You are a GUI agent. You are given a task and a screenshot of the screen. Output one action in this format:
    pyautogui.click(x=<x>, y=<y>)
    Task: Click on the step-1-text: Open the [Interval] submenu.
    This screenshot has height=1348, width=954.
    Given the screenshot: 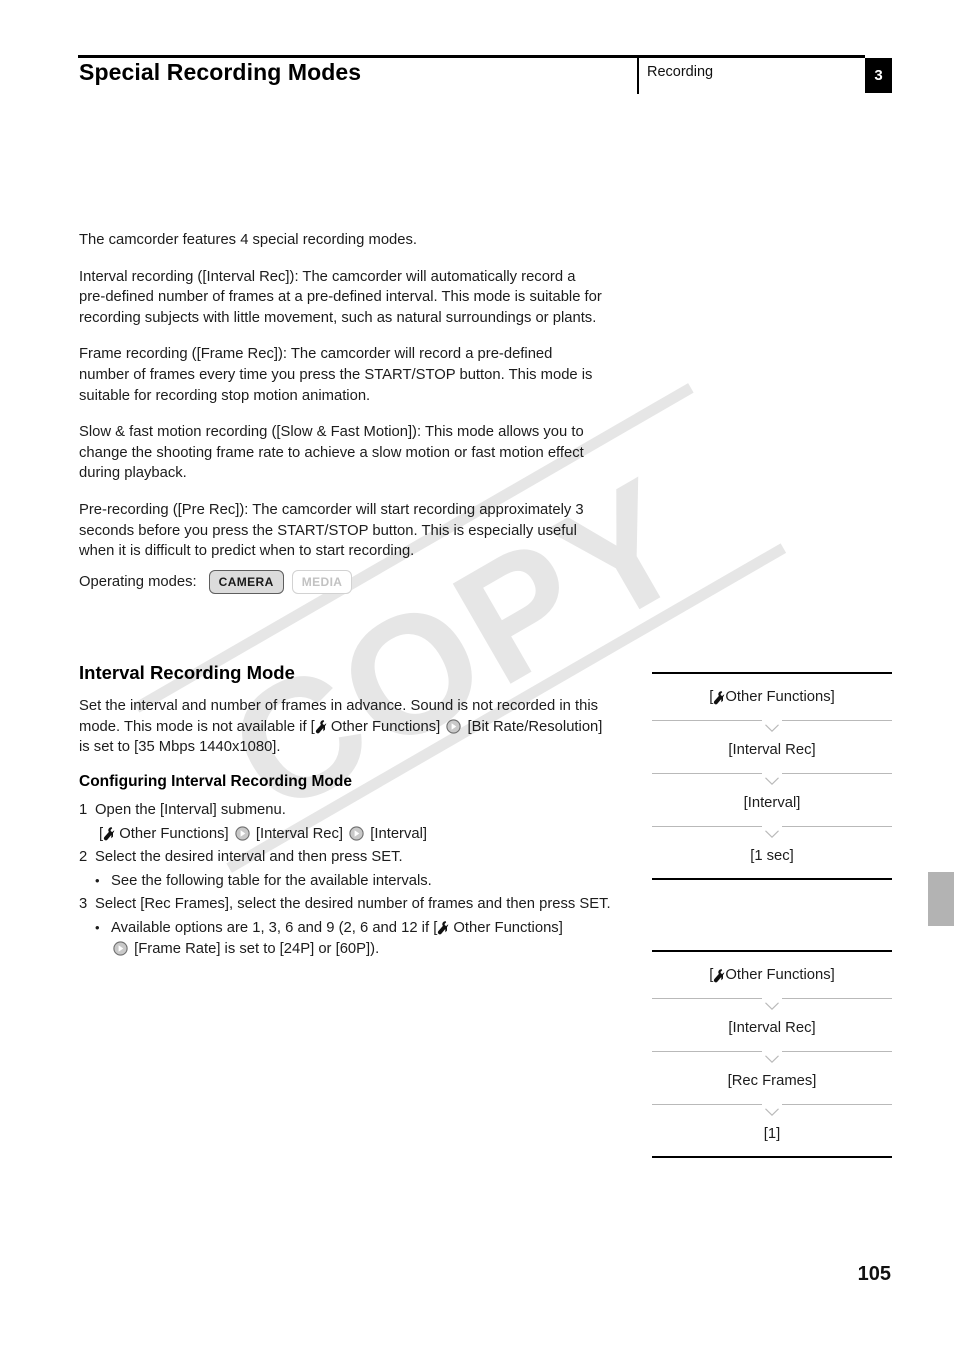 What is the action you would take?
    pyautogui.click(x=190, y=810)
    